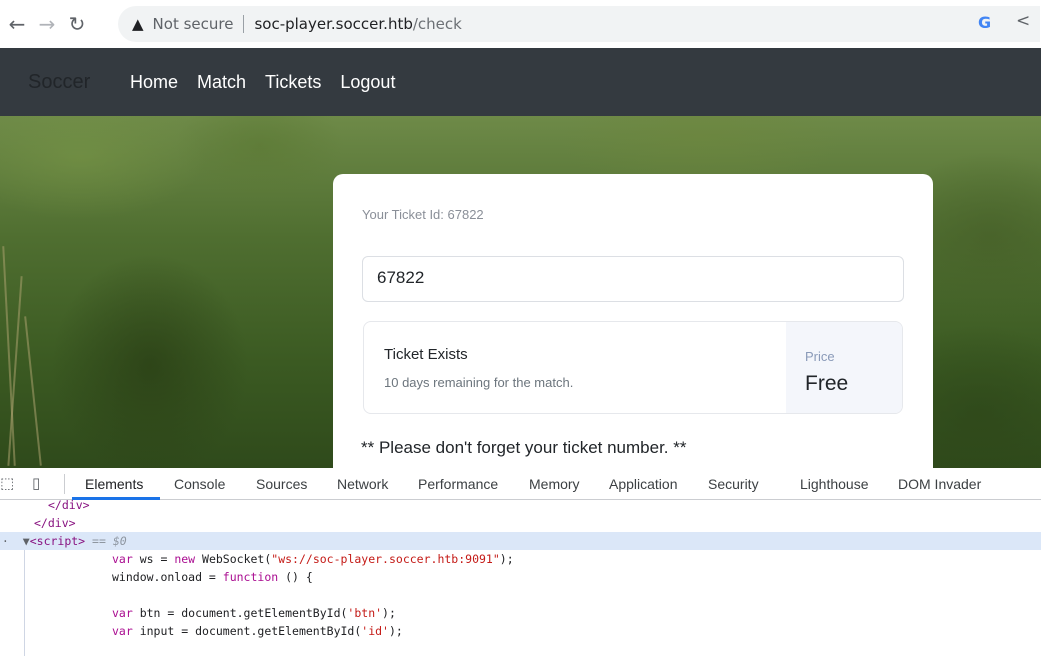 Image resolution: width=1041 pixels, height=656 pixels. Describe the element at coordinates (57, 541) in the screenshot. I see `script-tag: <script>` at that location.